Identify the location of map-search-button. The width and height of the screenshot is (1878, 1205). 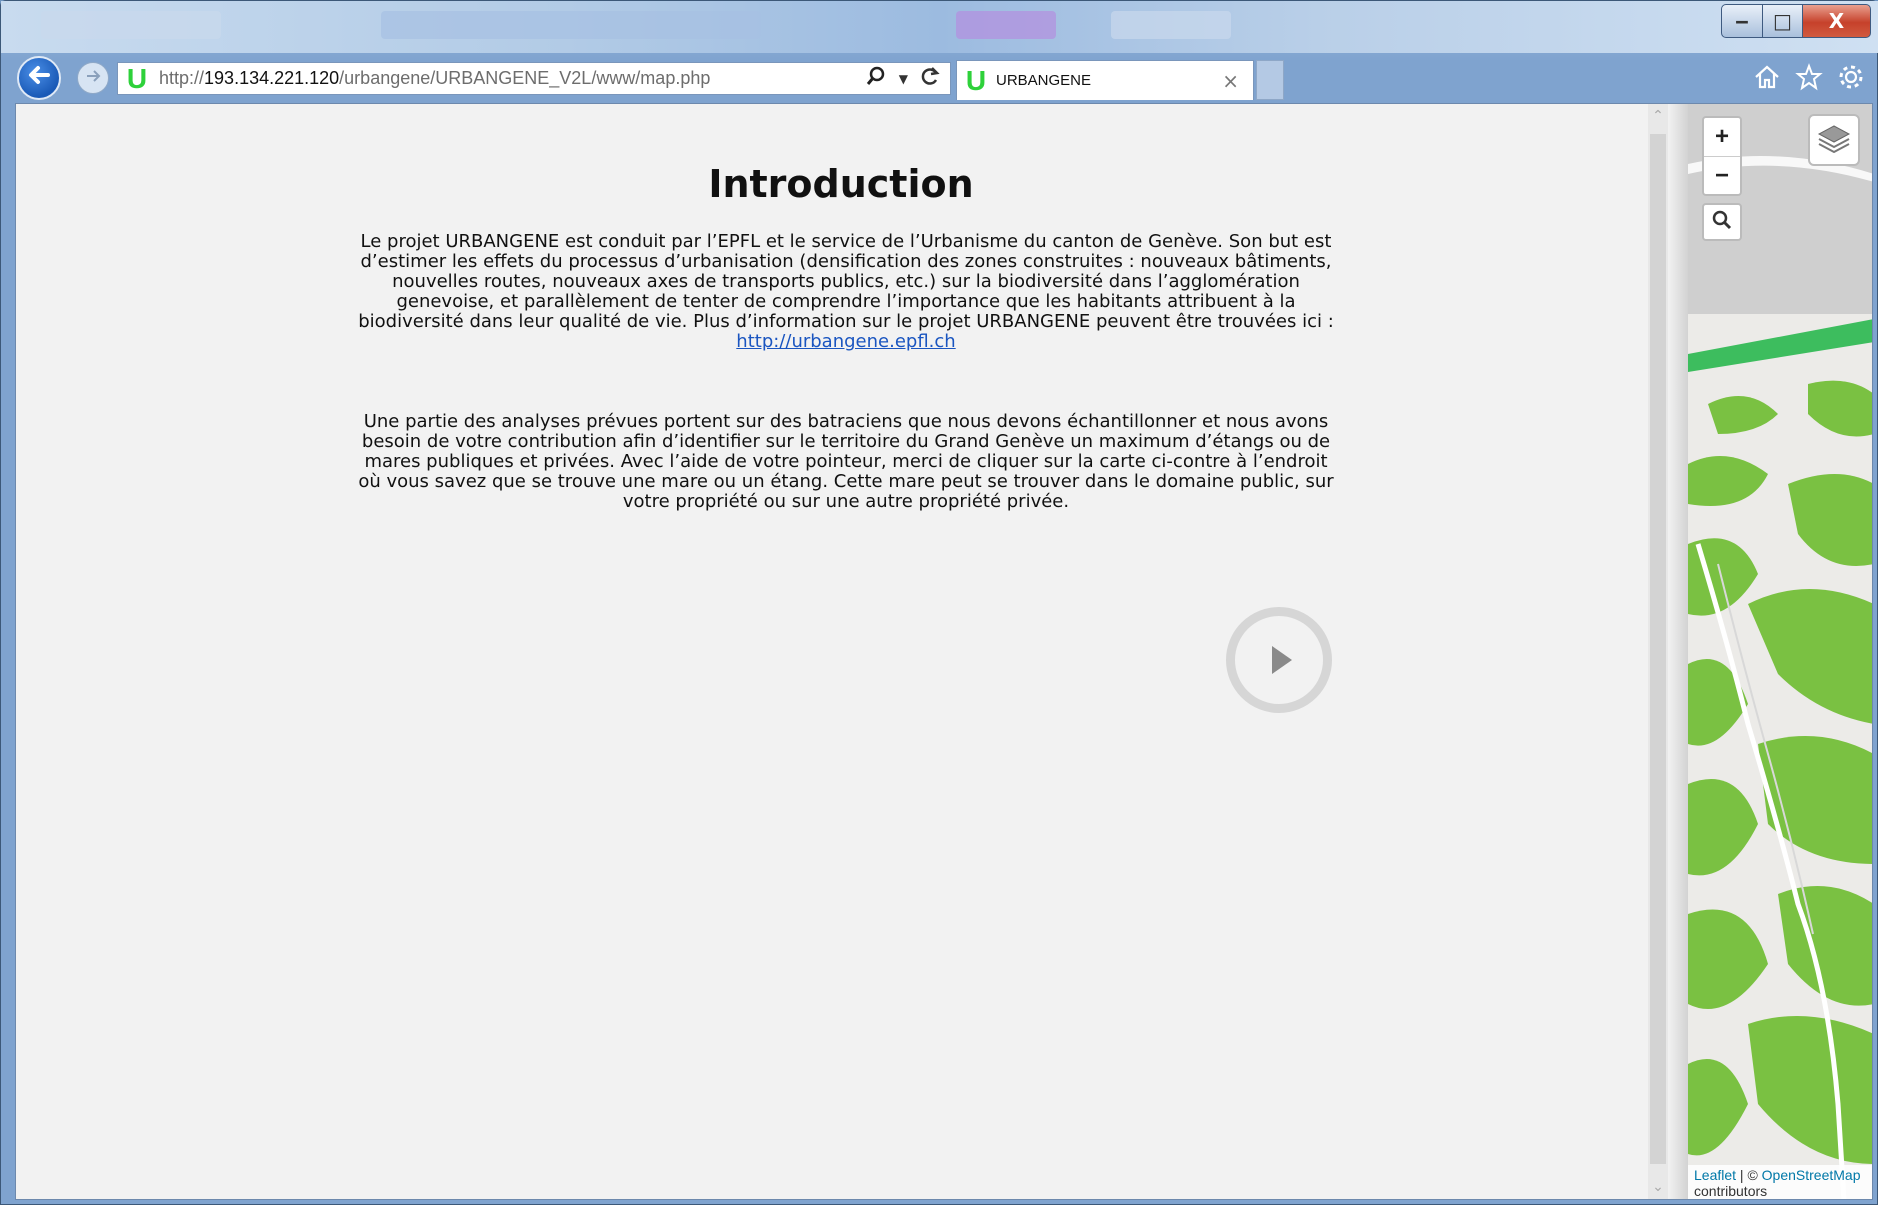
(1722, 222).